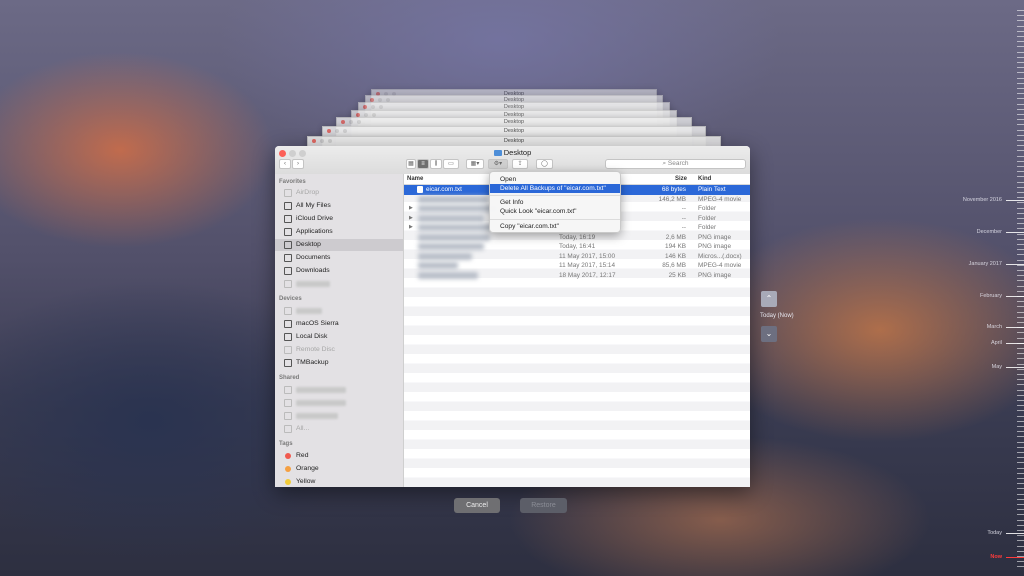  What do you see at coordinates (451, 164) in the screenshot?
I see `cover-flow-button: ▭` at bounding box center [451, 164].